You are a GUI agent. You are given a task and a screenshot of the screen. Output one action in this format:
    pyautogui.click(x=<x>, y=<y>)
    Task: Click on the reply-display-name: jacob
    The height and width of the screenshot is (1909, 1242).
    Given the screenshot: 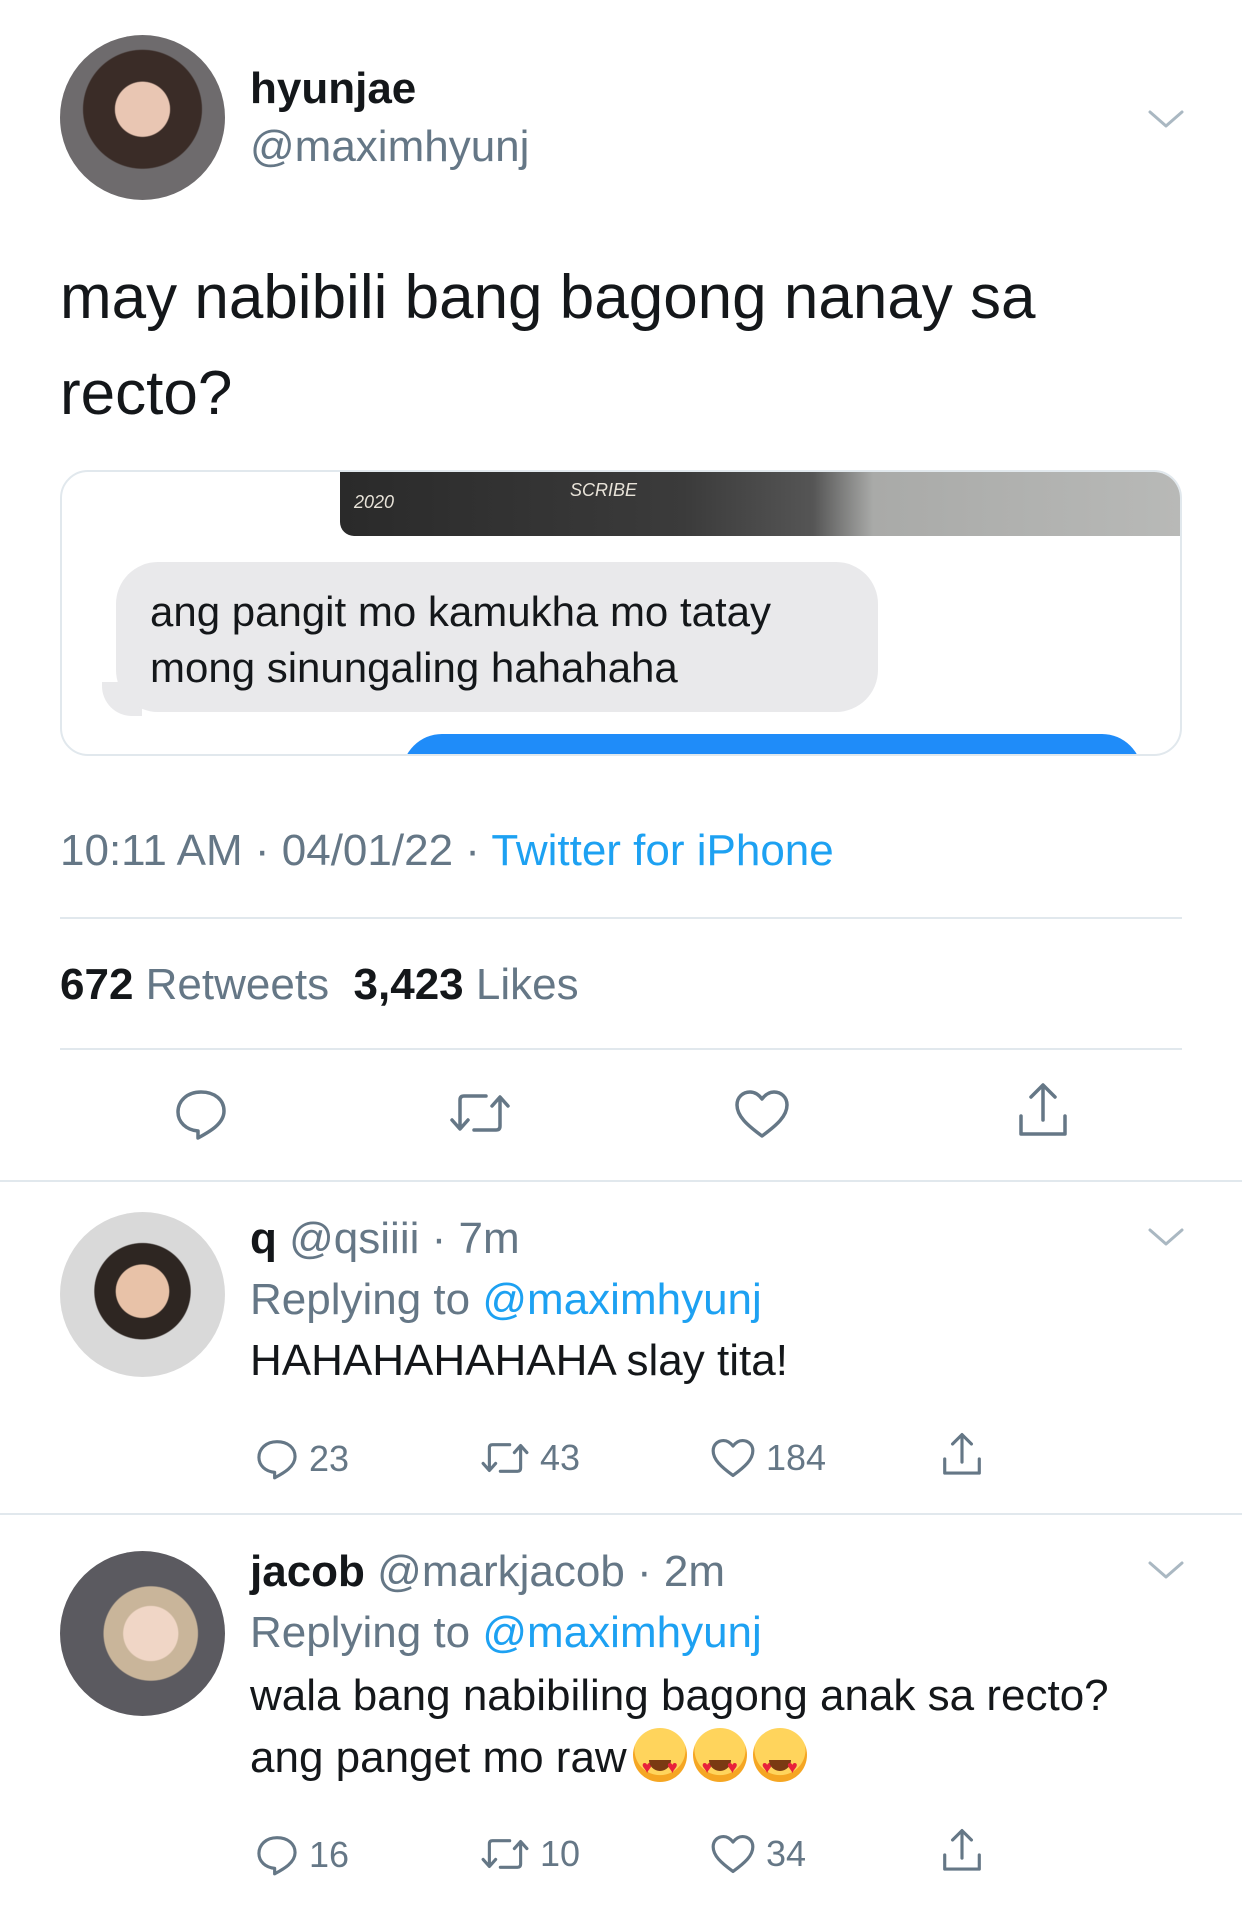 What is the action you would take?
    pyautogui.click(x=307, y=1571)
    